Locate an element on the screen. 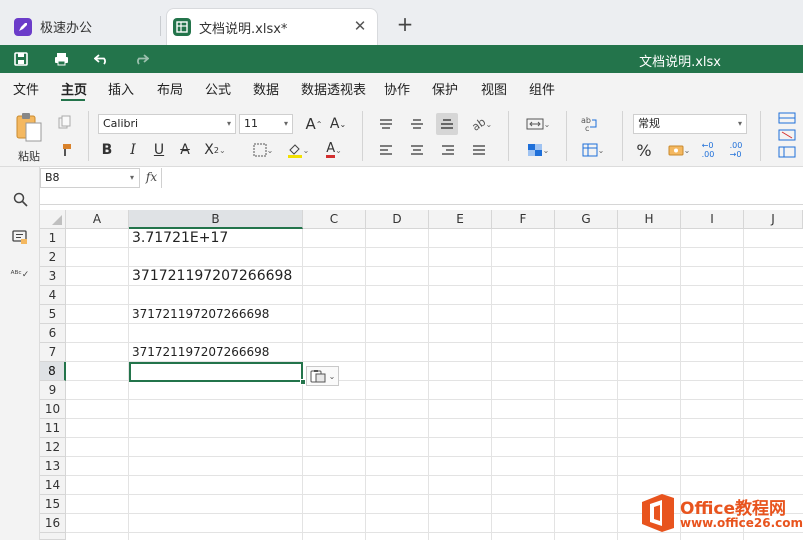 Image resolution: width=803 pixels, height=540 pixels. font-color-icon: A ⌄ is located at coordinates (334, 150).